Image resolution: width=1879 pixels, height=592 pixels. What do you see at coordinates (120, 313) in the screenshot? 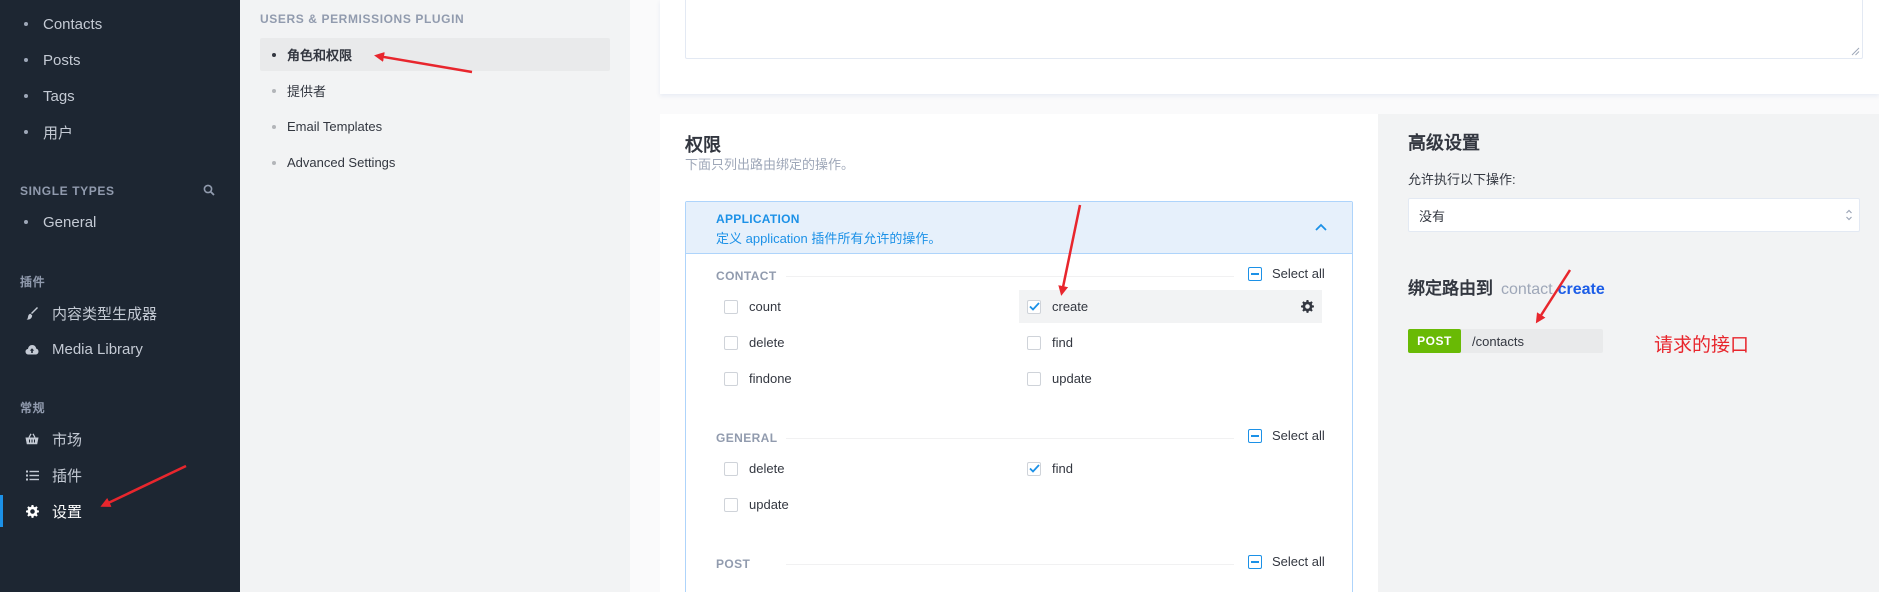
I see `sidebar-item-content-type-builder: 内容类型生成器` at bounding box center [120, 313].